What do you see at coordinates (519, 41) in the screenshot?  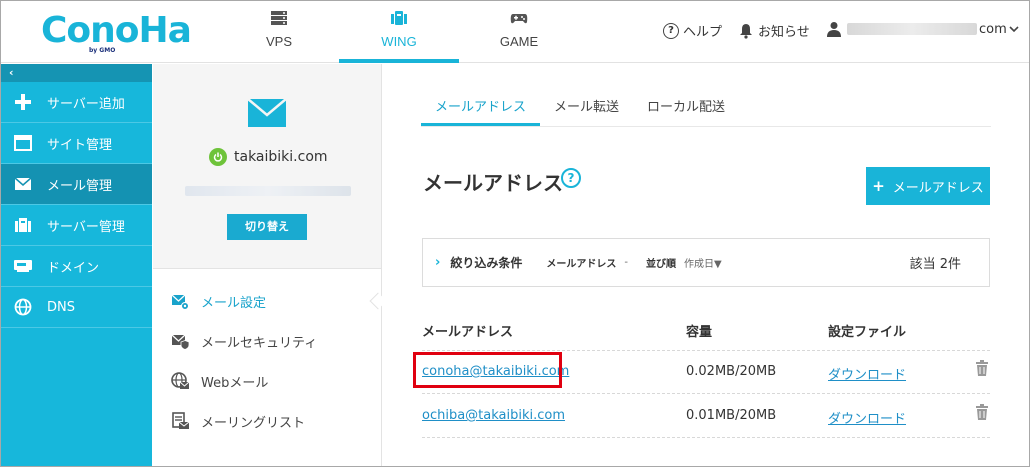 I see `nav-label-game: GAME` at bounding box center [519, 41].